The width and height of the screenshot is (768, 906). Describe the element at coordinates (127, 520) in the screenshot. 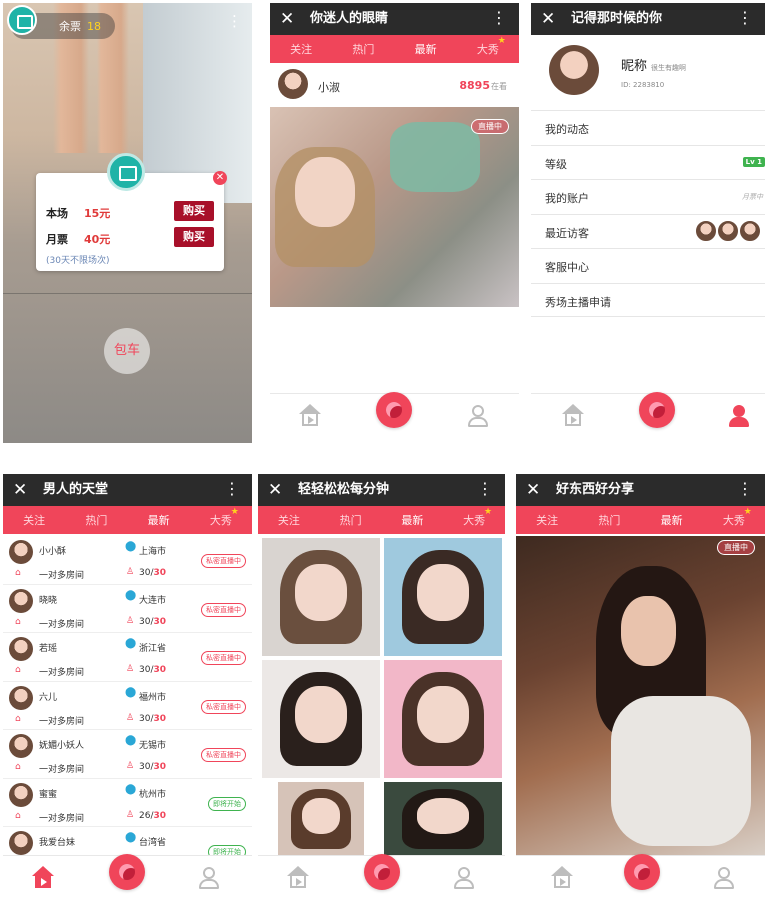

I see `category-tabs: 关注 热门 最新 大秀 ★` at that location.